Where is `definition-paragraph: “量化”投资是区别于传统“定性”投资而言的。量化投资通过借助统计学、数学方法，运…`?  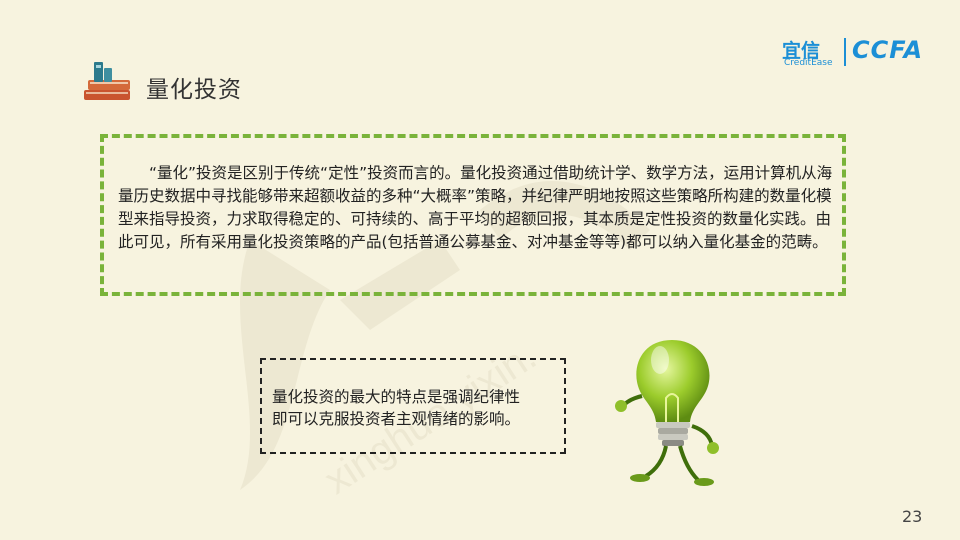 definition-paragraph: “量化”投资是区别于传统“定性”投资而言的。量化投资通过借助统计学、数学方法，运… is located at coordinates (475, 207).